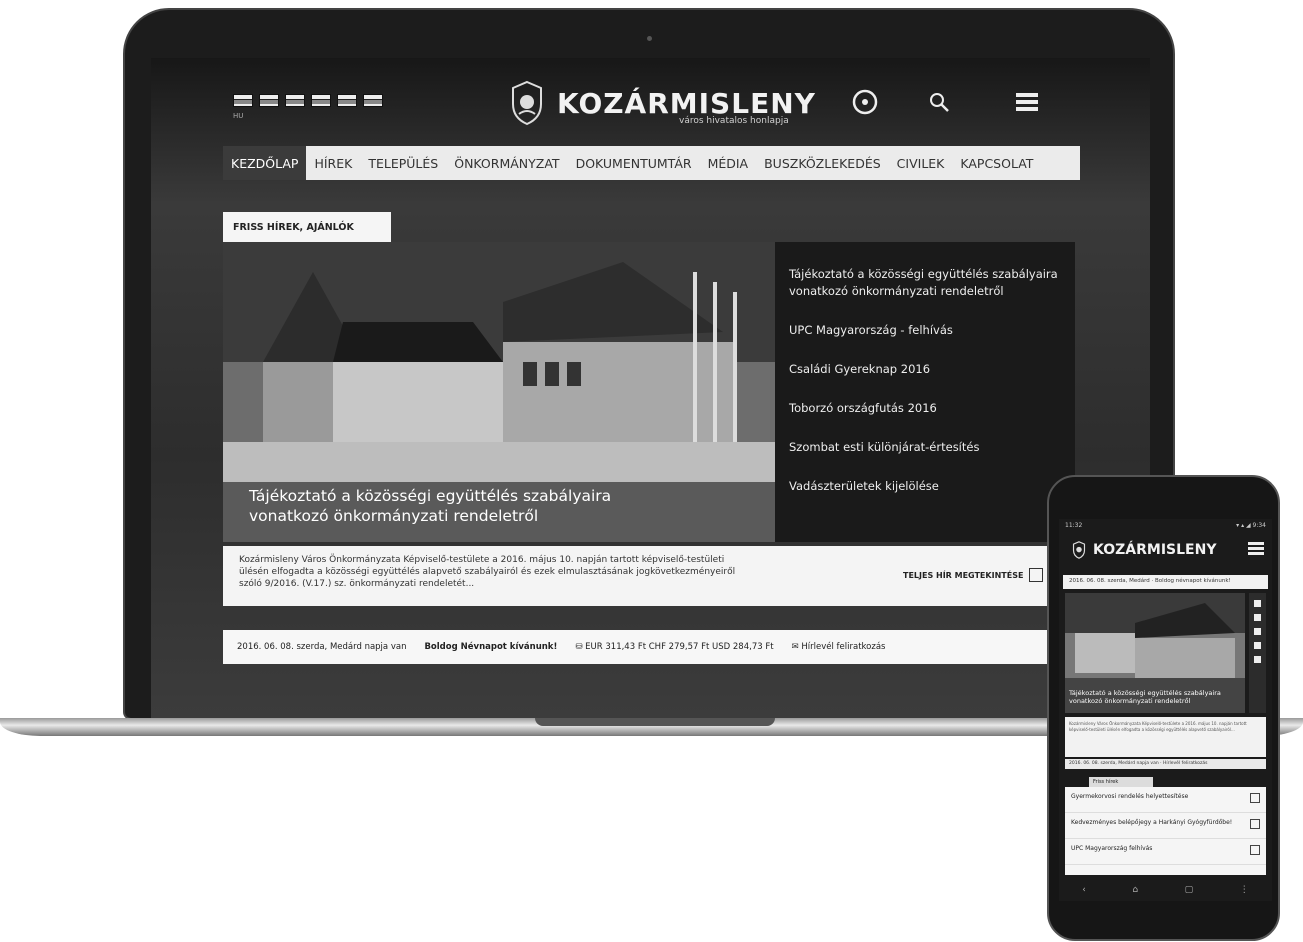 The height and width of the screenshot is (942, 1303). Describe the element at coordinates (579, 647) in the screenshot. I see `coin-icon: ⛁` at that location.